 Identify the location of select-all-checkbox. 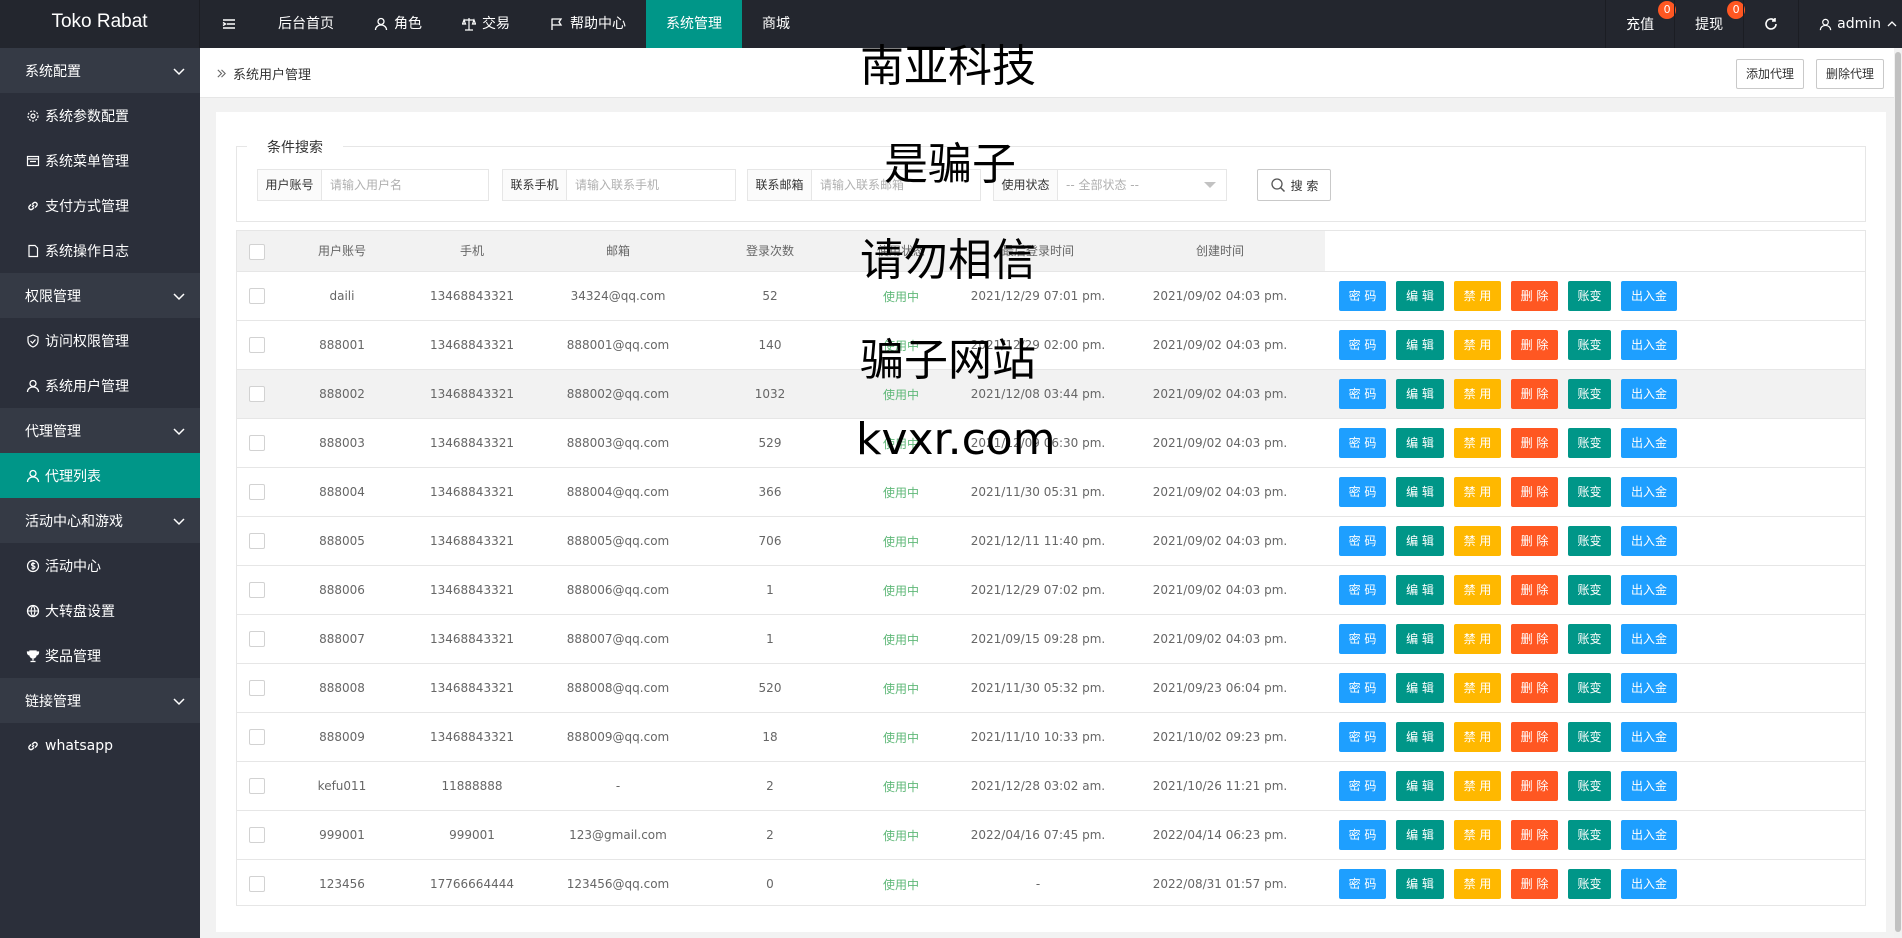
(257, 251).